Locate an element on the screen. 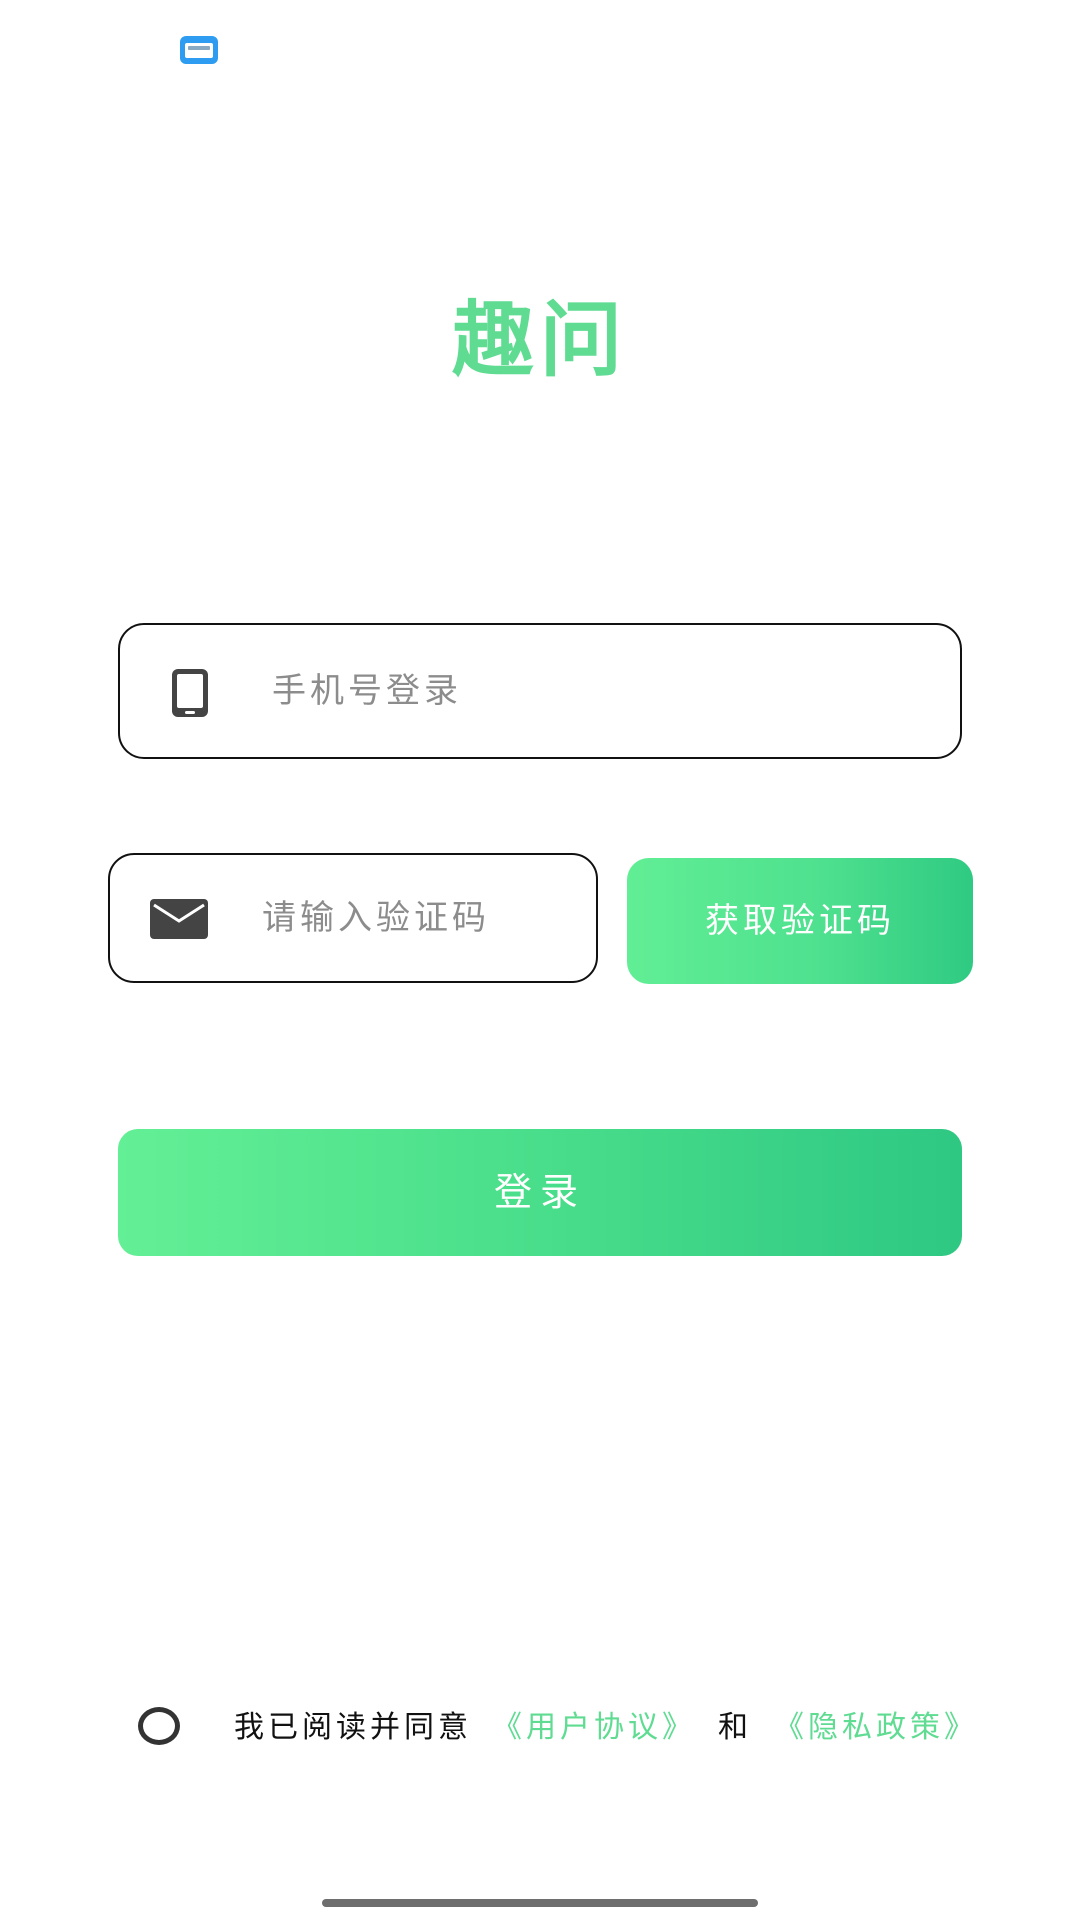 The height and width of the screenshot is (1920, 1080). privacy-policy-link: 《隐私政策》 is located at coordinates (876, 1727).